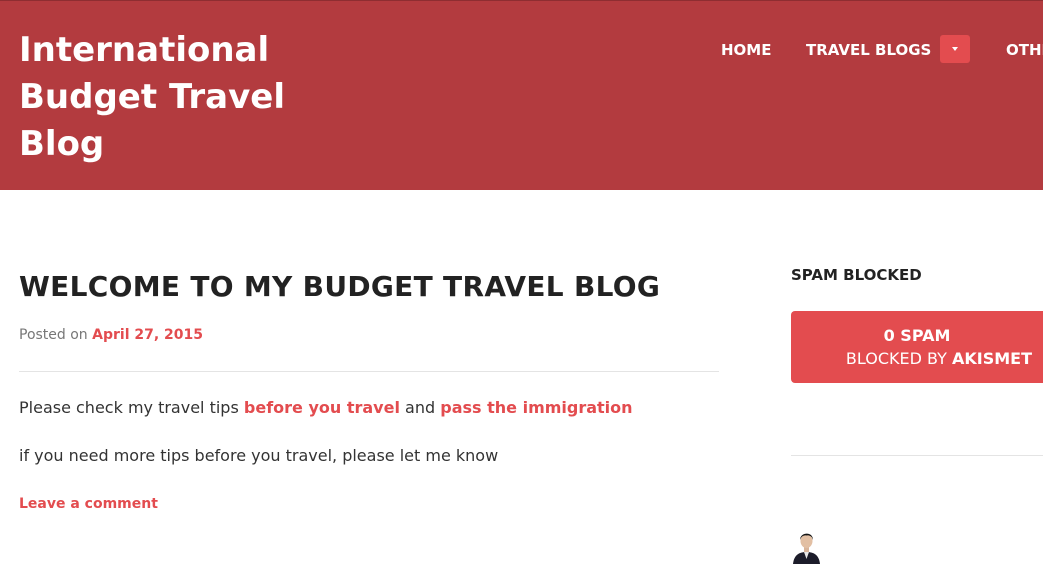 The image size is (1043, 564). What do you see at coordinates (53, 335) in the screenshot?
I see `posted-on-label: Posted on` at bounding box center [53, 335].